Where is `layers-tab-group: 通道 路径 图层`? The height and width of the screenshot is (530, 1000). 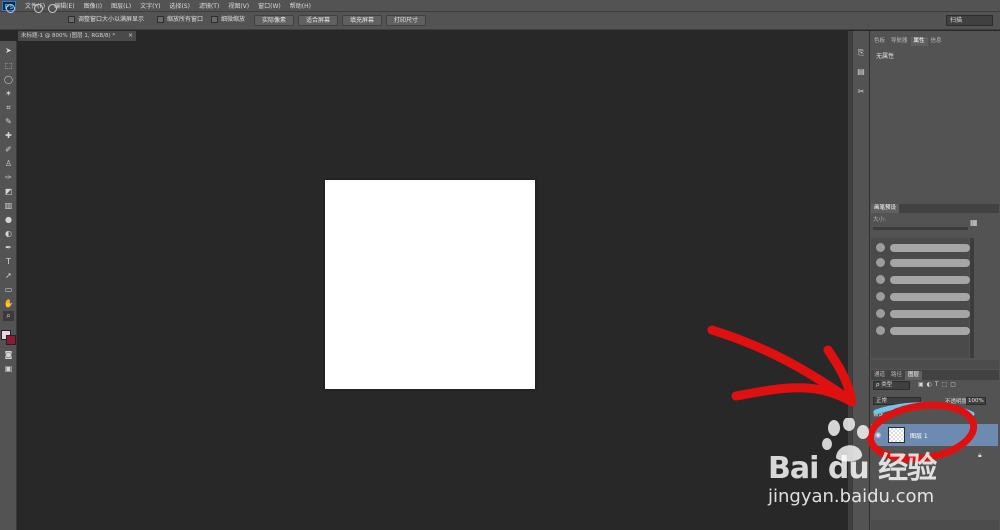 layers-tab-group: 通道 路径 图层 is located at coordinates (897, 375).